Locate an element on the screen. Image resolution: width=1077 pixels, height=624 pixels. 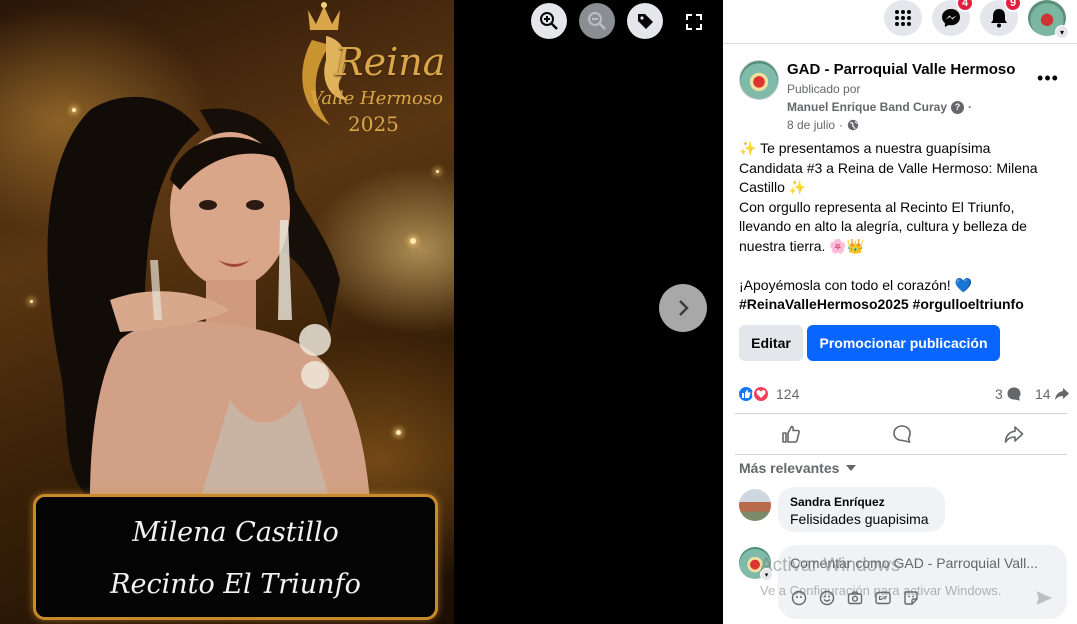
camera-button is located at coordinates (855, 598).